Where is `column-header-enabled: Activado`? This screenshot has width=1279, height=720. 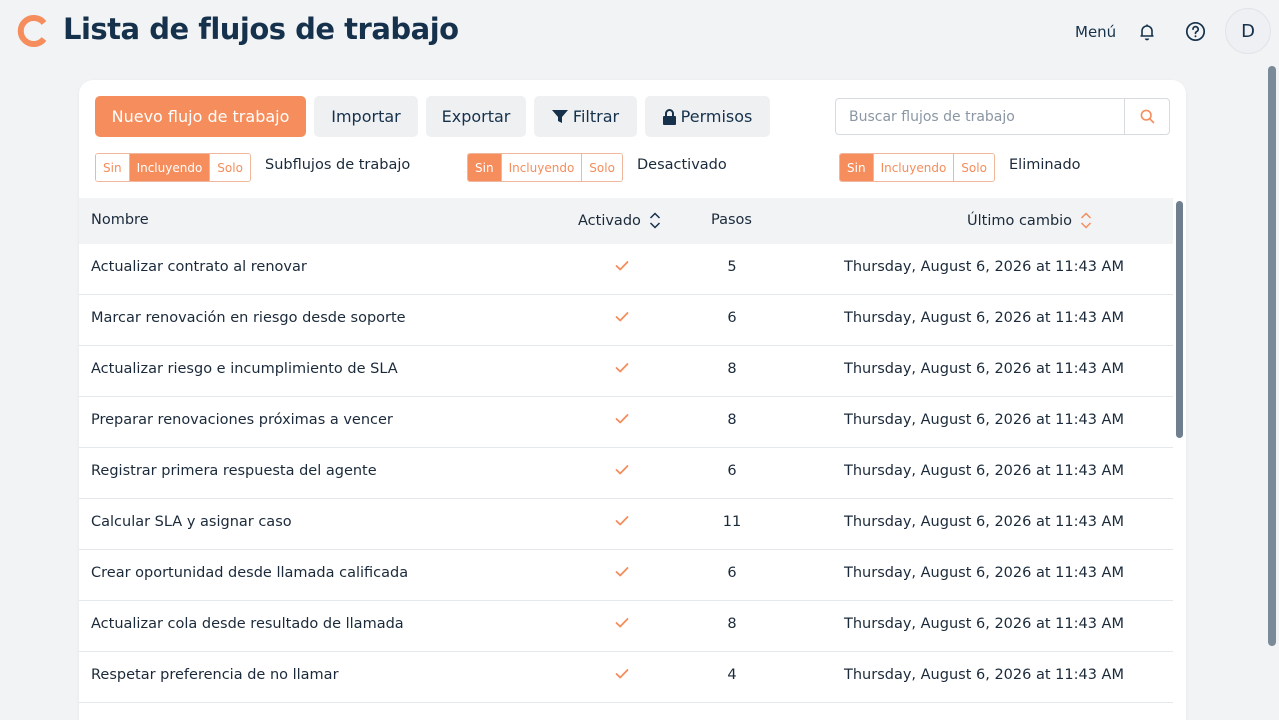 column-header-enabled: Activado is located at coordinates (619, 220).